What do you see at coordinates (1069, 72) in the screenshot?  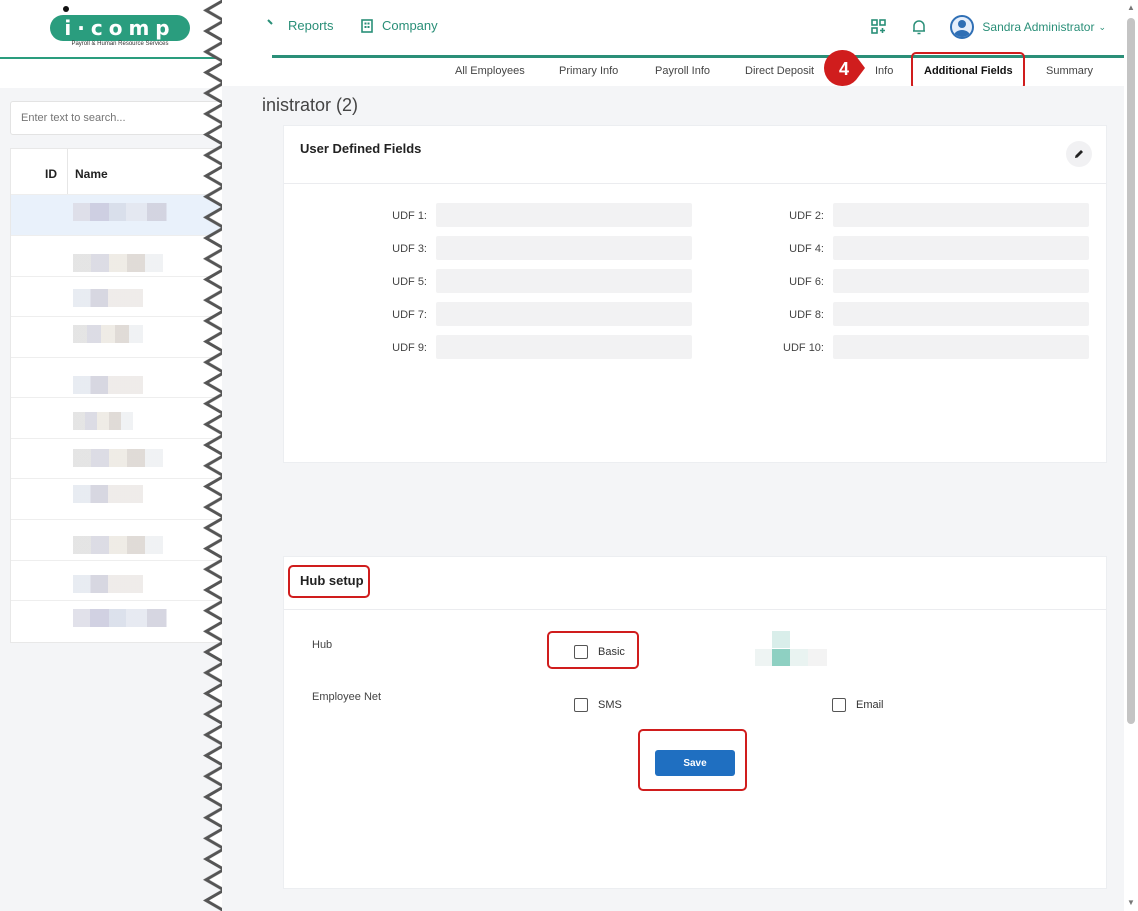 I see `tab-summary: Summary` at bounding box center [1069, 72].